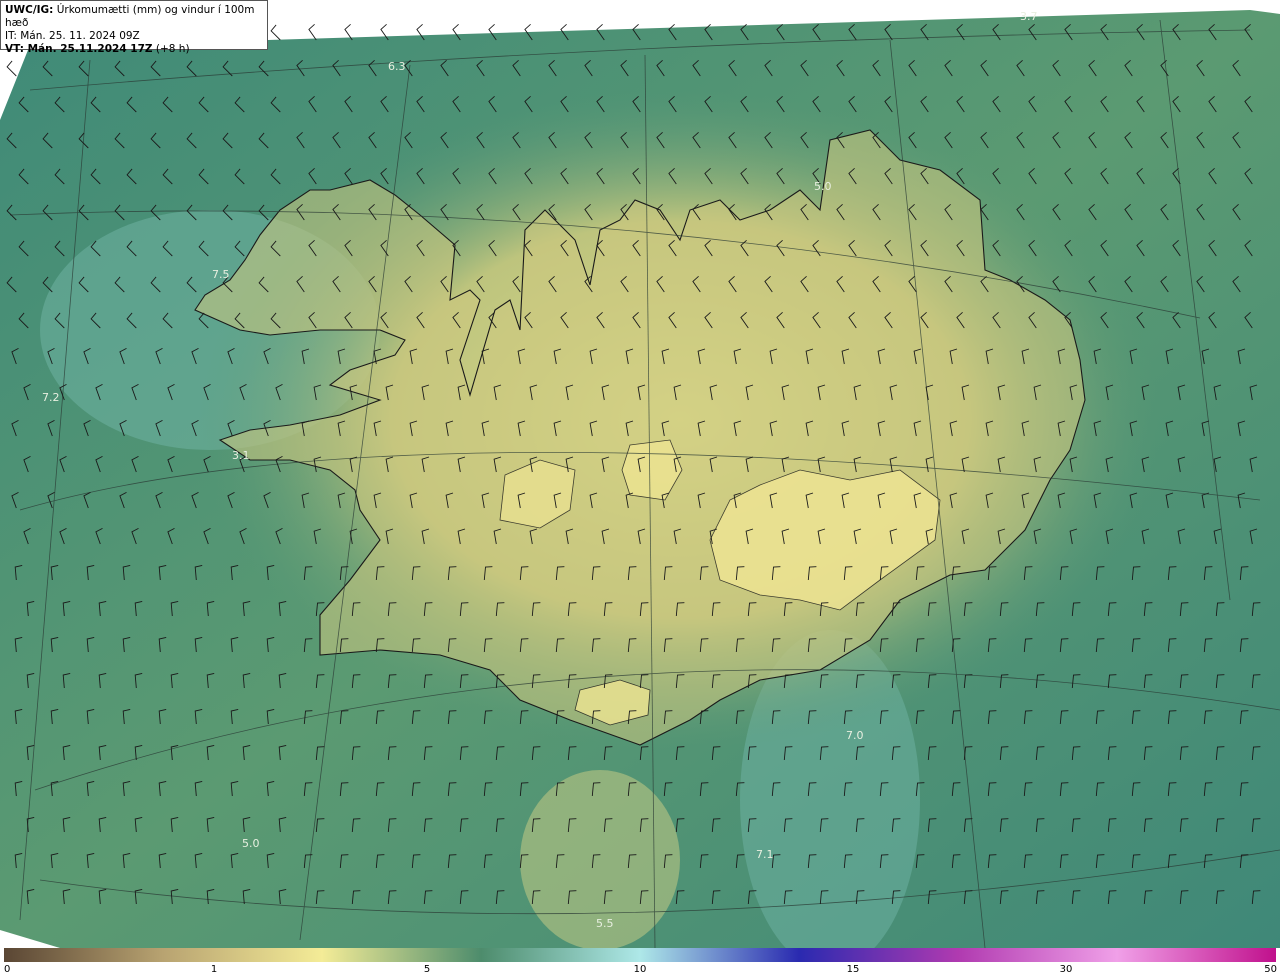 Image resolution: width=1280 pixels, height=978 pixels. Describe the element at coordinates (79, 49) in the screenshot. I see `valid-time: VT: Mán. 25.11.2024 17Z` at that location.